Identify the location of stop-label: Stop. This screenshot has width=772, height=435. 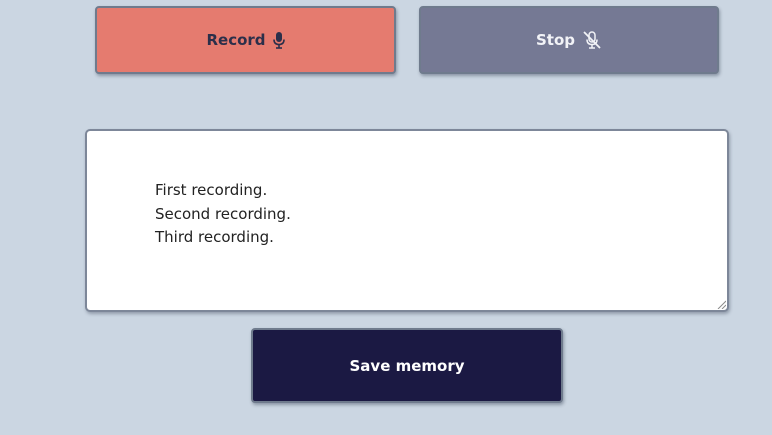
(555, 40).